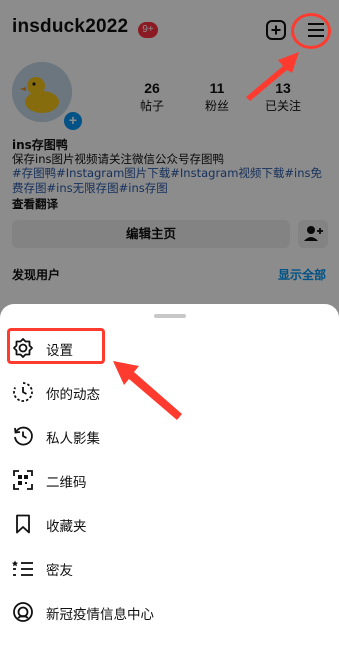  Describe the element at coordinates (147, 390) in the screenshot. I see `arrow-to-settings` at that location.